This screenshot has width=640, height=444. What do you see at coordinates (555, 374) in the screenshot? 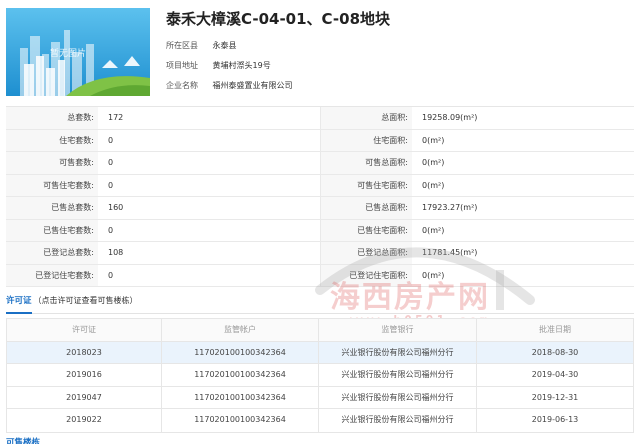
I see `approval-date: 2019-04-30` at bounding box center [555, 374].